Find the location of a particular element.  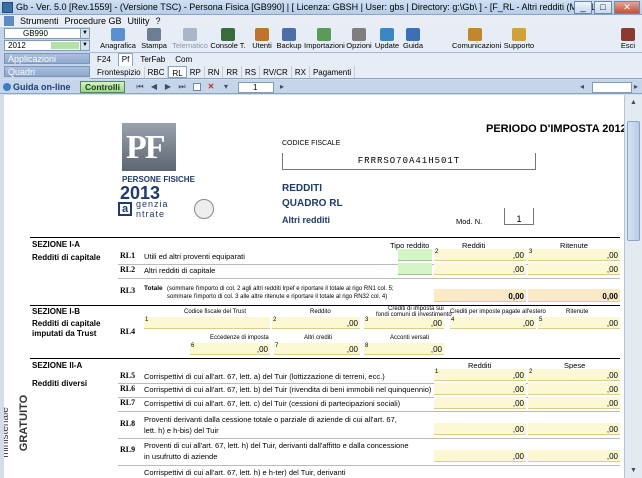

maximize-button: □ is located at coordinates (603, 7).